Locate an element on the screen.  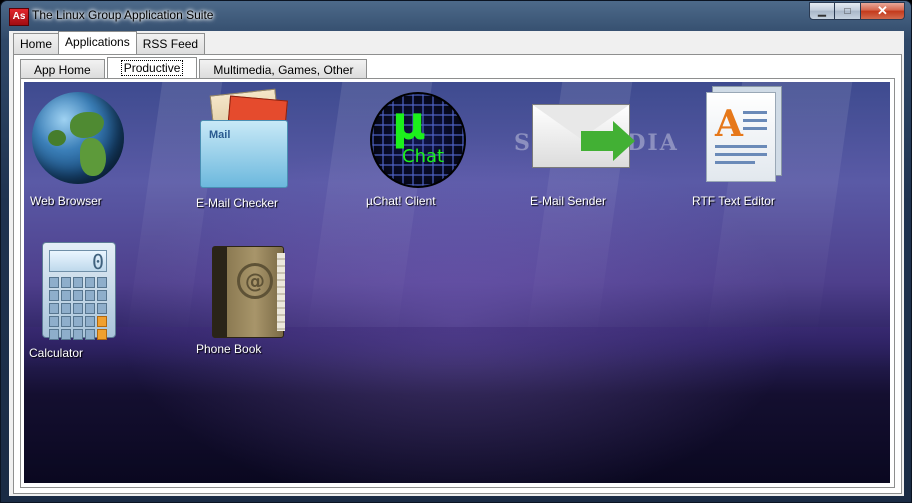
main-tab-strip: Home Applications RSS Feed is located at coordinates (109, 43).